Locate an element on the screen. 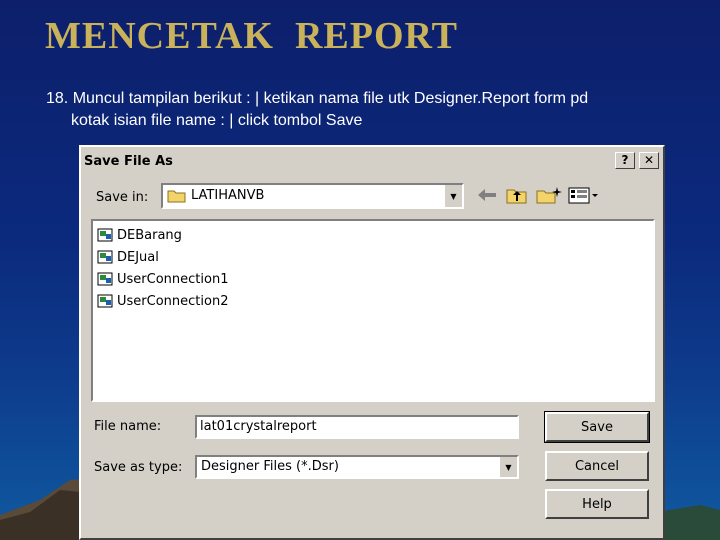  help-button: Help is located at coordinates (597, 504).